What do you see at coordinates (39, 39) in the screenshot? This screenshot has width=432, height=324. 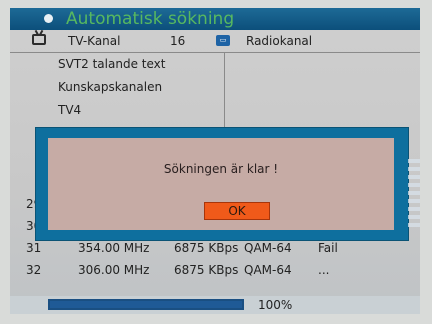 I see `tv-icon` at bounding box center [39, 39].